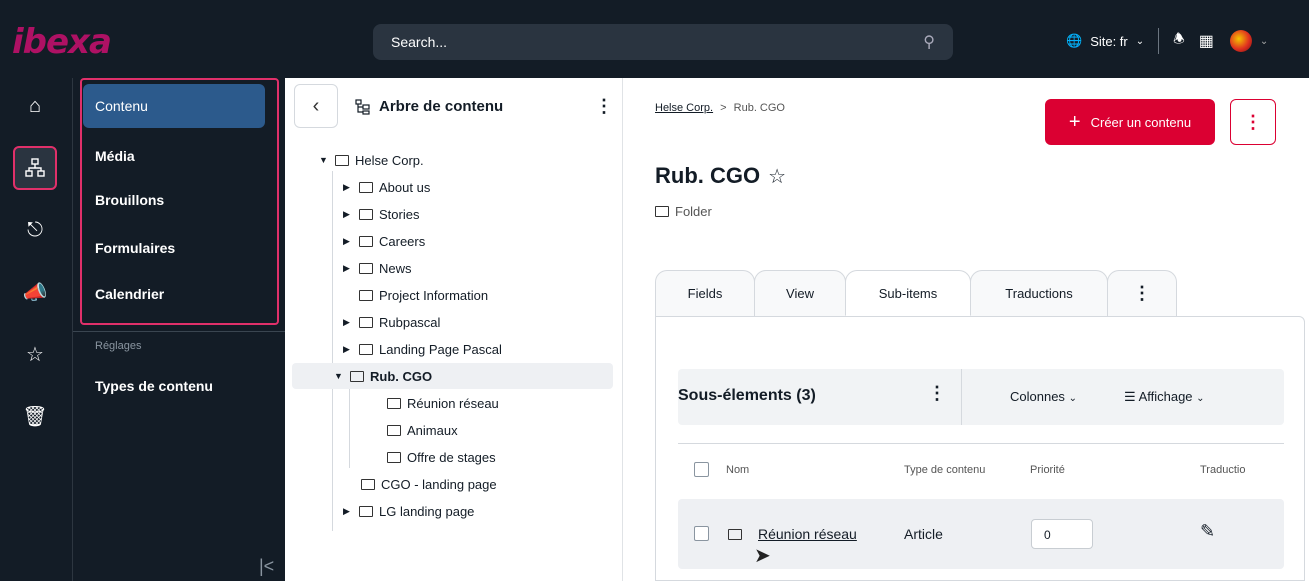  What do you see at coordinates (35, 106) in the screenshot?
I see `home-icon: ⌂` at bounding box center [35, 106].